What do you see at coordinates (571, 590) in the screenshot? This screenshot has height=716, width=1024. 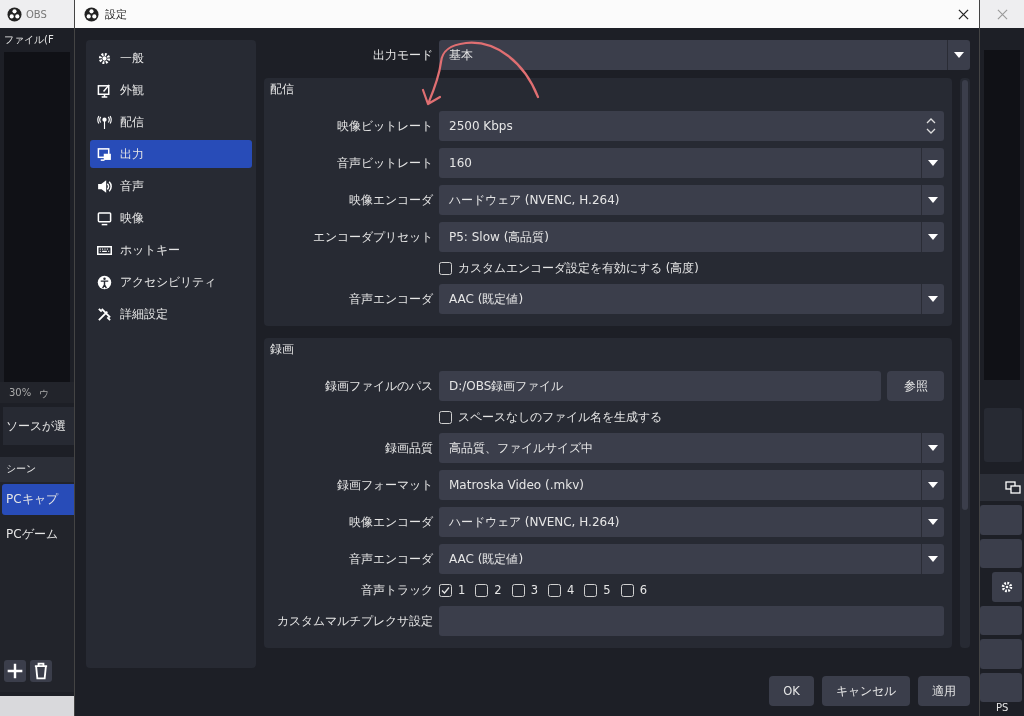 I see `checkbox-label: 4` at bounding box center [571, 590].